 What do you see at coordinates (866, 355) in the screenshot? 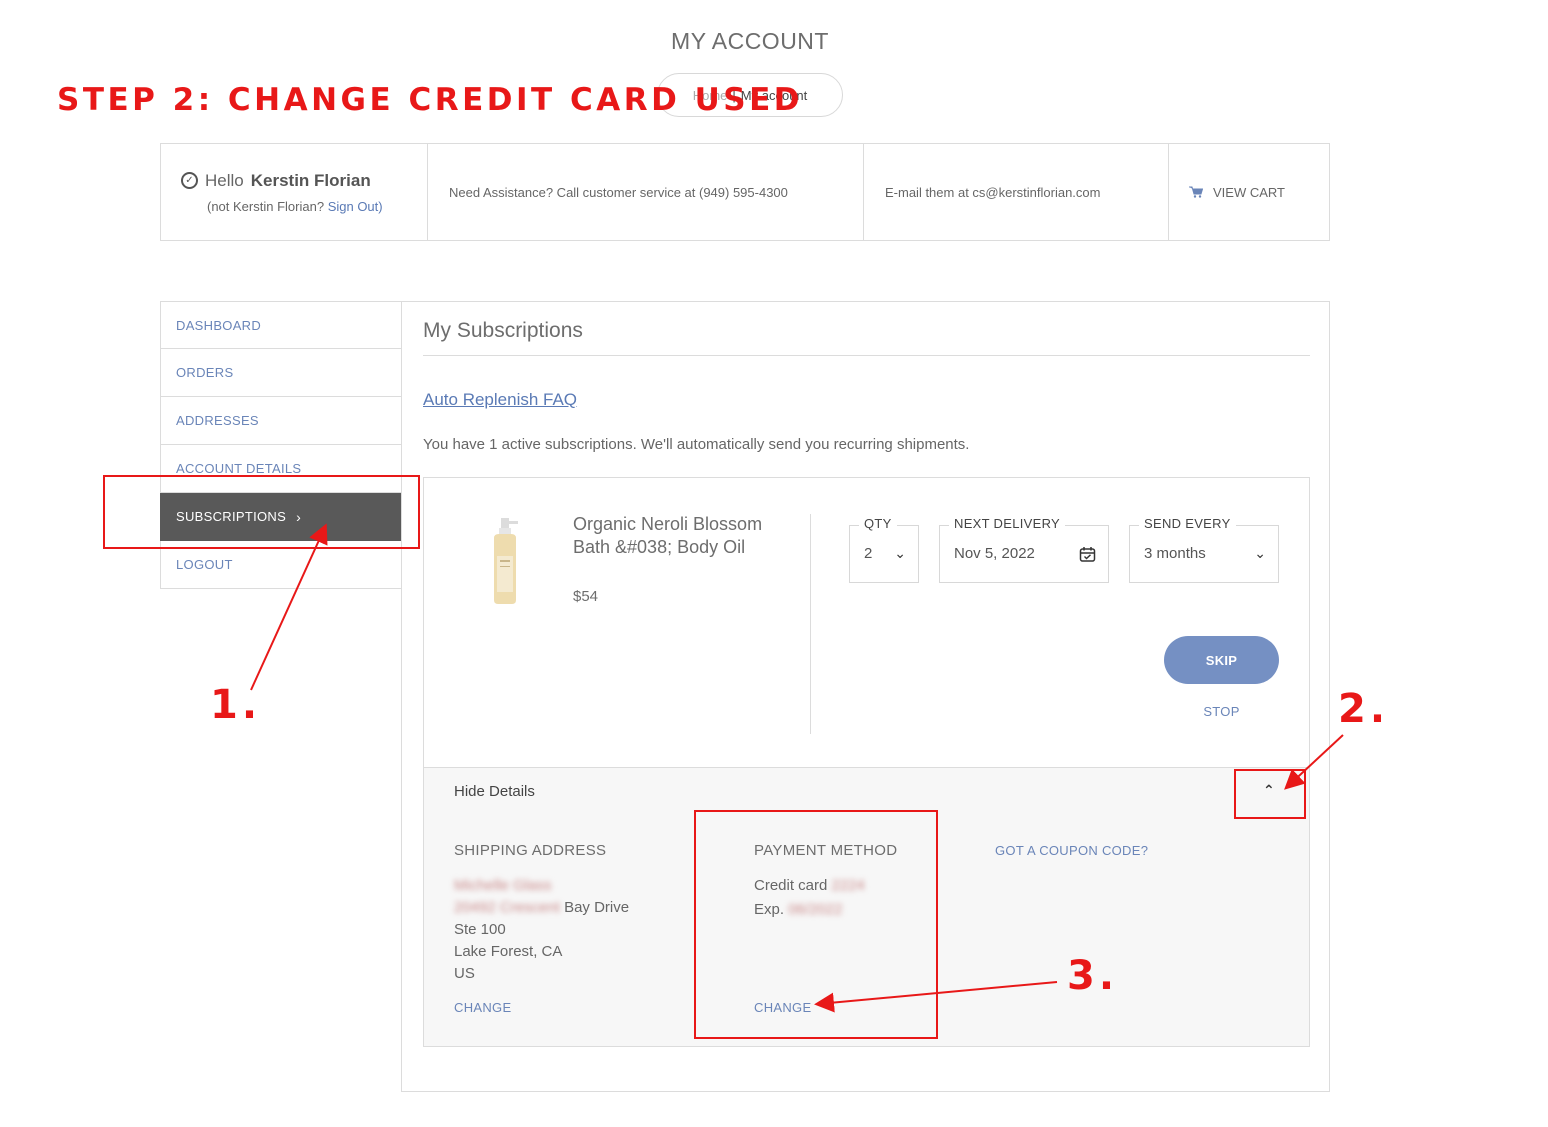
I see `title-divider` at bounding box center [866, 355].